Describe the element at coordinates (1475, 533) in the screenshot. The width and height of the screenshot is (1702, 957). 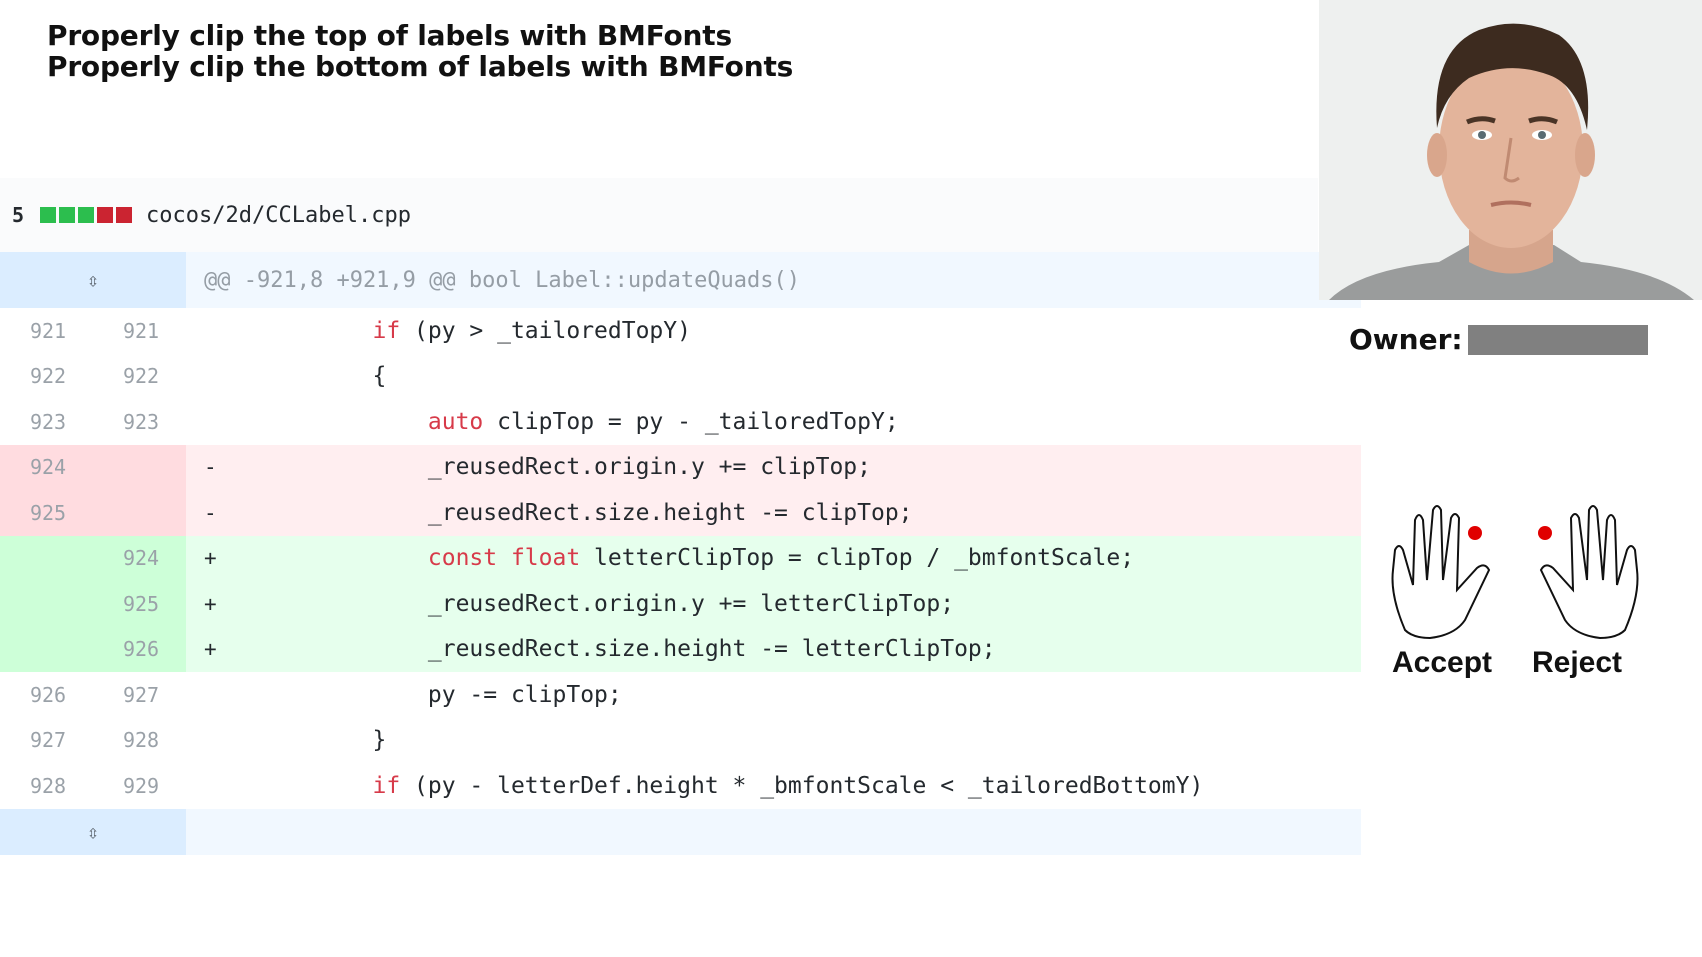
I see `accept-marker-dot` at that location.